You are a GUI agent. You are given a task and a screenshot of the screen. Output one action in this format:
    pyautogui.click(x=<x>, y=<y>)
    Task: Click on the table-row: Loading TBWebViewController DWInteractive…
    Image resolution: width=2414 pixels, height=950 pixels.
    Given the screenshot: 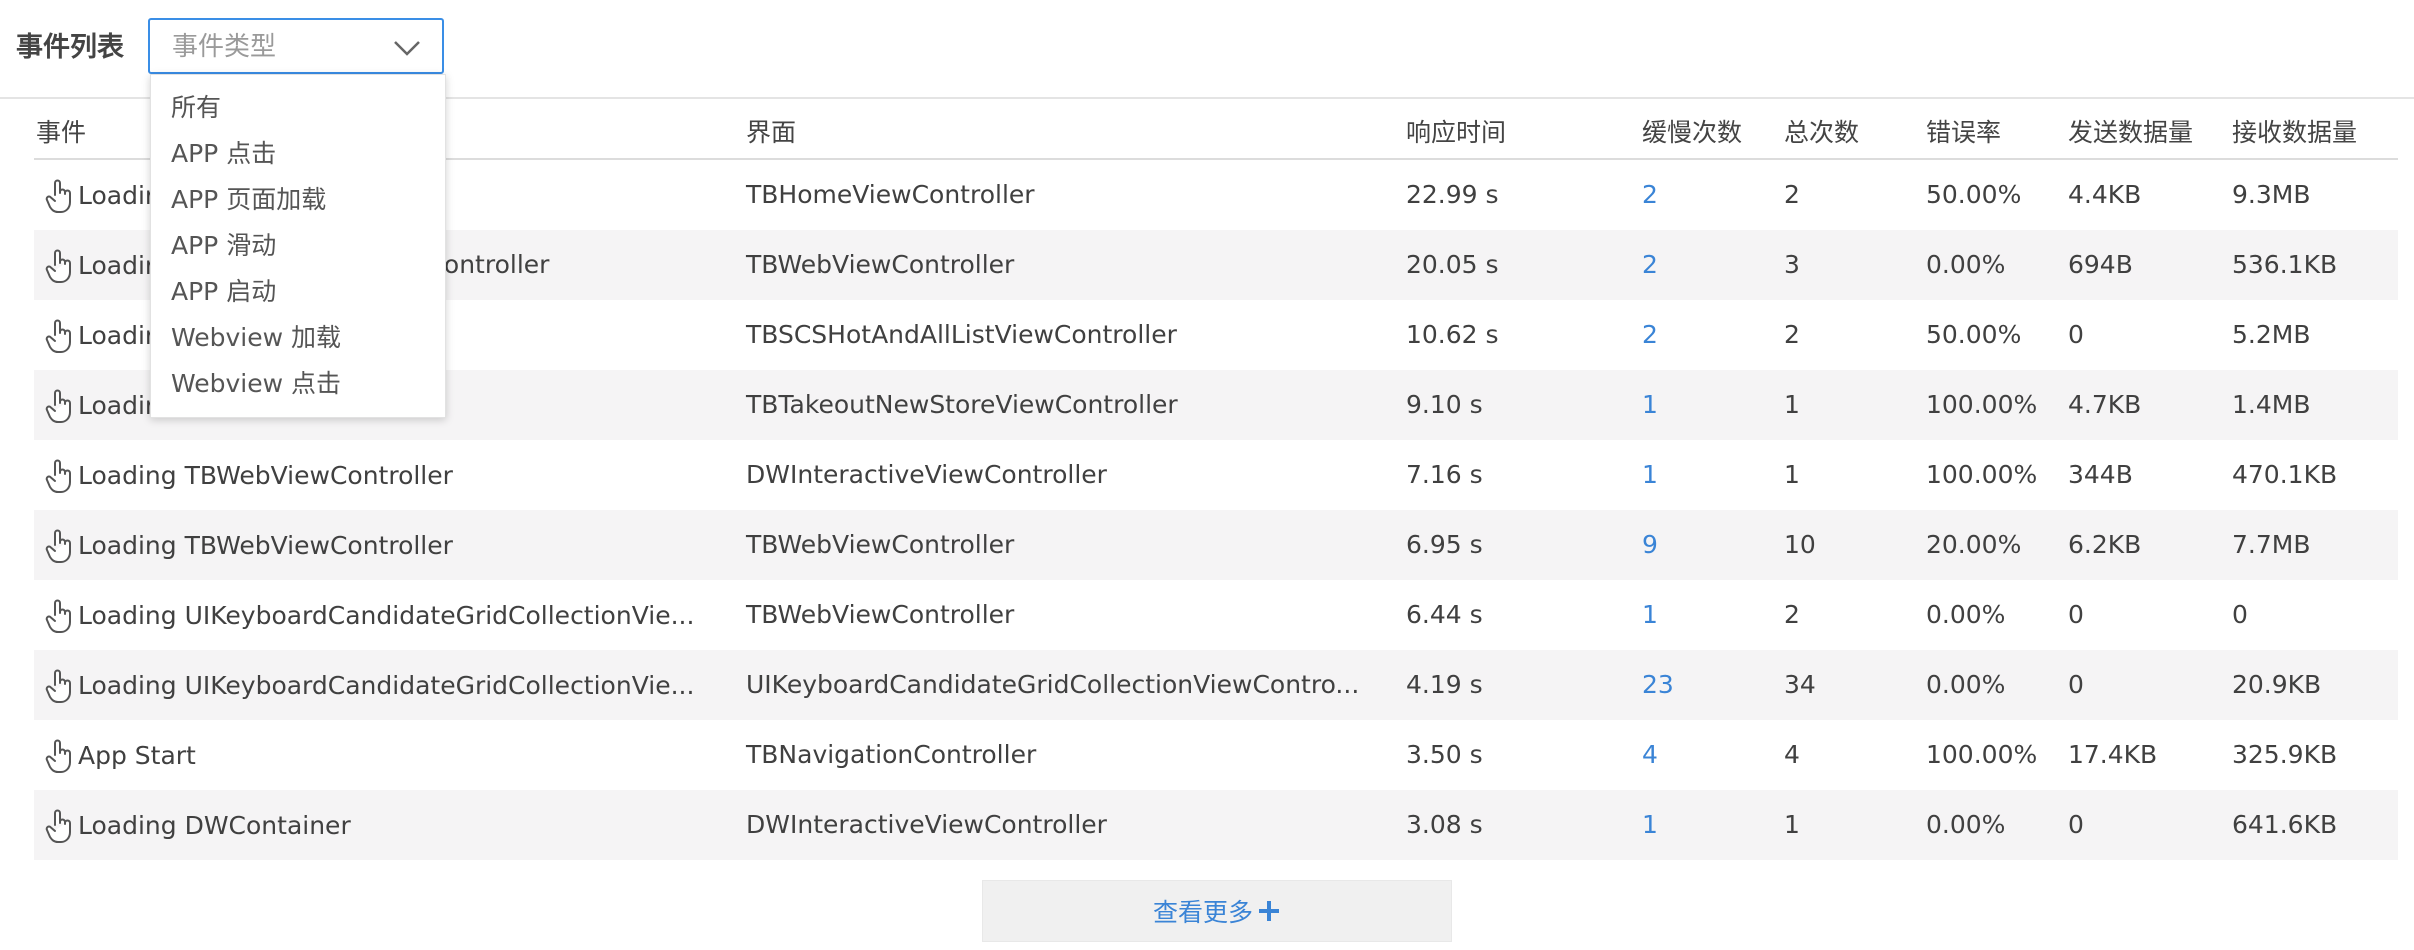 What is the action you would take?
    pyautogui.click(x=1216, y=475)
    